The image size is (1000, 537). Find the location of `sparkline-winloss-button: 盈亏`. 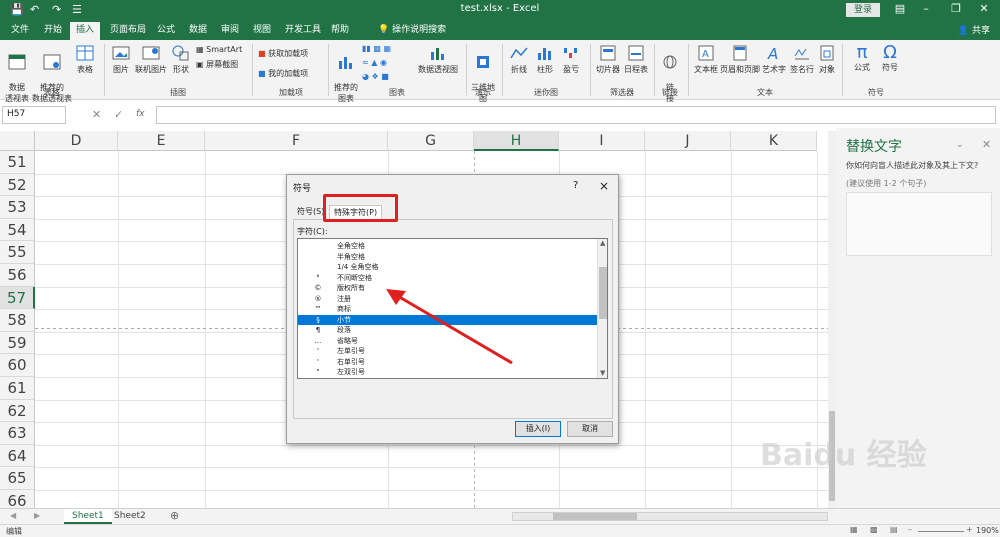

sparkline-winloss-button: 盈亏 is located at coordinates (571, 59).